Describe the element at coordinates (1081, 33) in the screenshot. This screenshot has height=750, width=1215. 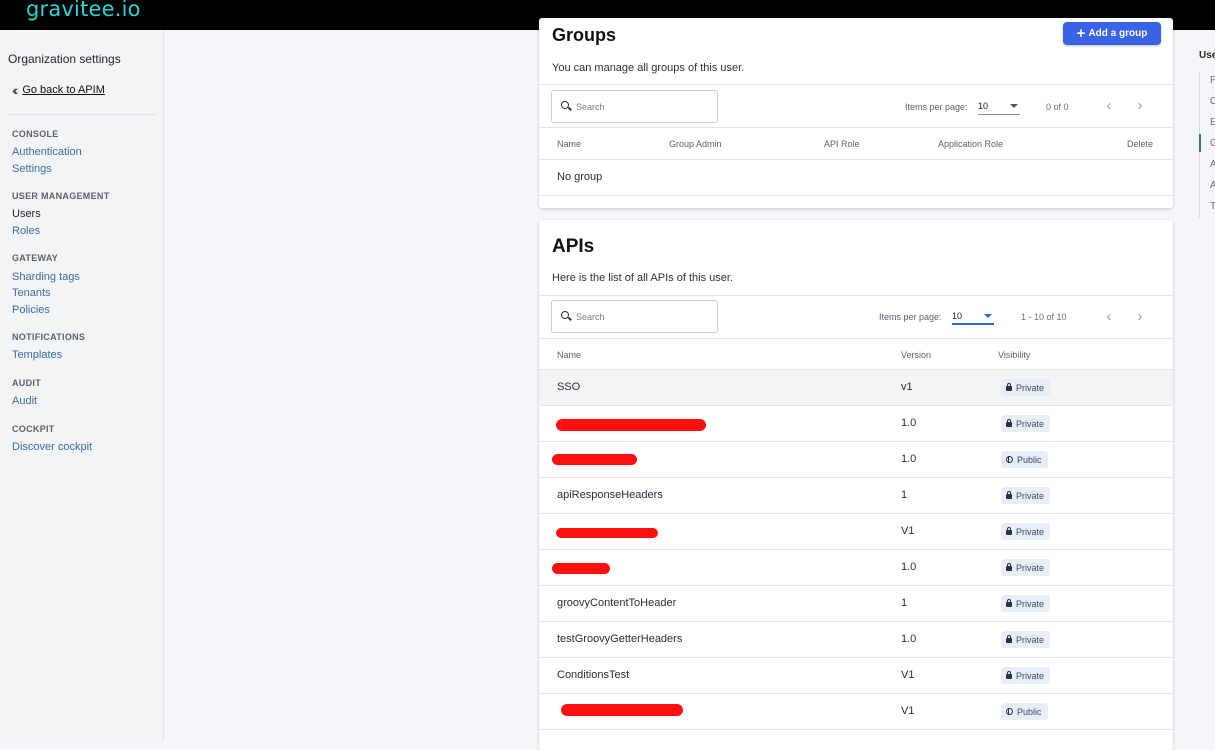
I see `plus-icon: +` at that location.